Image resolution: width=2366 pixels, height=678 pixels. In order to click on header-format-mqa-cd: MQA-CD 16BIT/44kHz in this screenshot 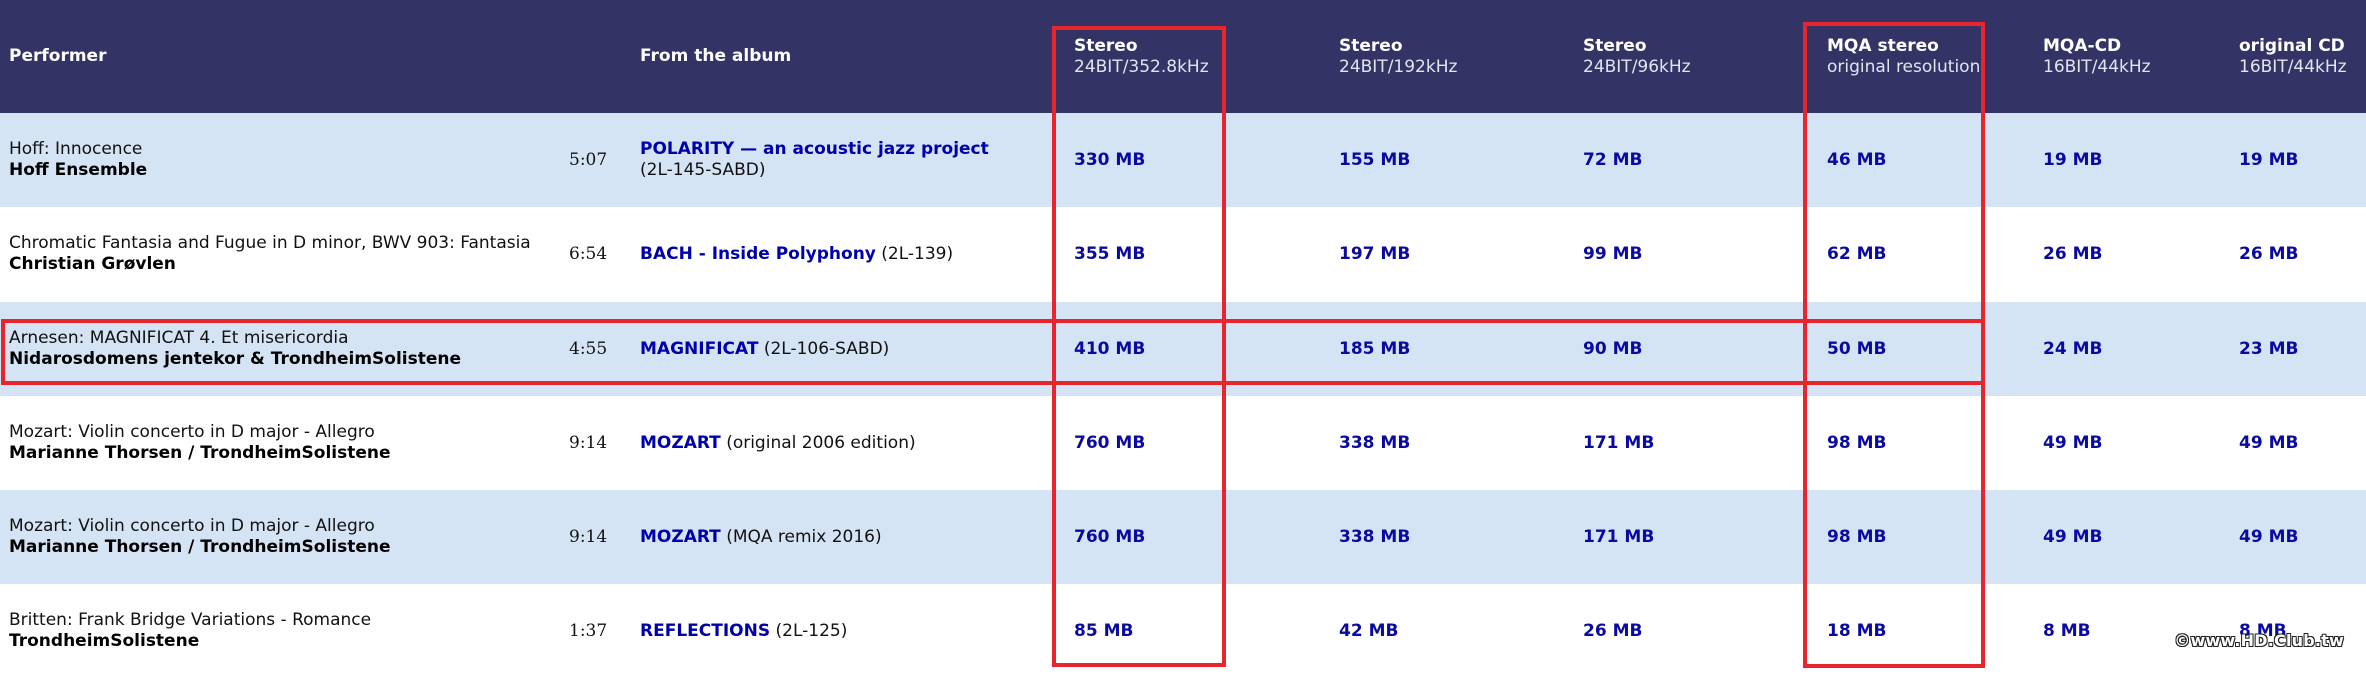, I will do `click(2097, 56)`.